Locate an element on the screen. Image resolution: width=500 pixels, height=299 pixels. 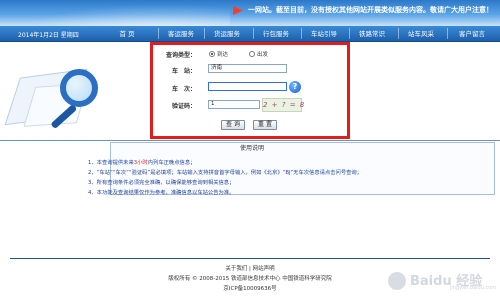
instruction-item: 4、本功能及查询结果仅作为参考，准确信息以车站公告为准。 is located at coordinates (161, 192).